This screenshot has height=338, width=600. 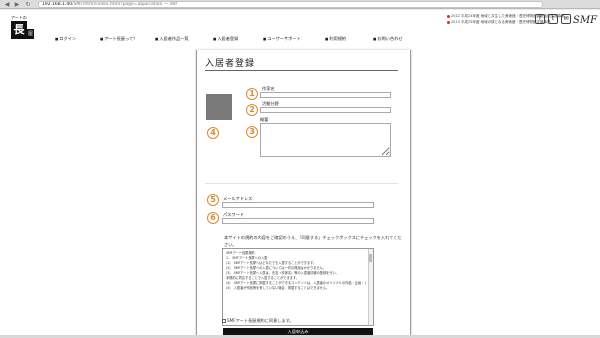 I want to click on section-divider, so click(x=301, y=183).